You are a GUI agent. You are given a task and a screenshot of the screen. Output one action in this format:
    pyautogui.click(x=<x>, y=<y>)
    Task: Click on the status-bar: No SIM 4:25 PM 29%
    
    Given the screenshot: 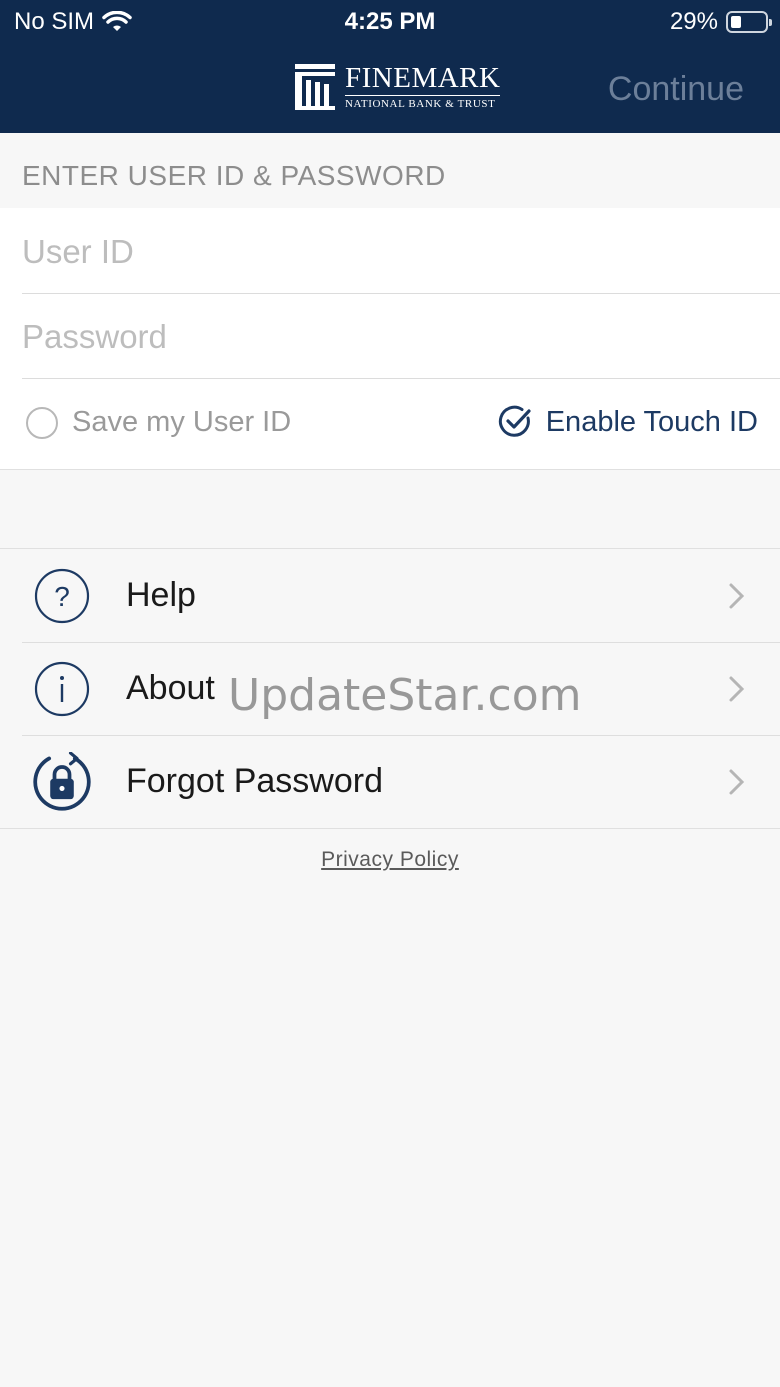 What is the action you would take?
    pyautogui.click(x=390, y=22)
    